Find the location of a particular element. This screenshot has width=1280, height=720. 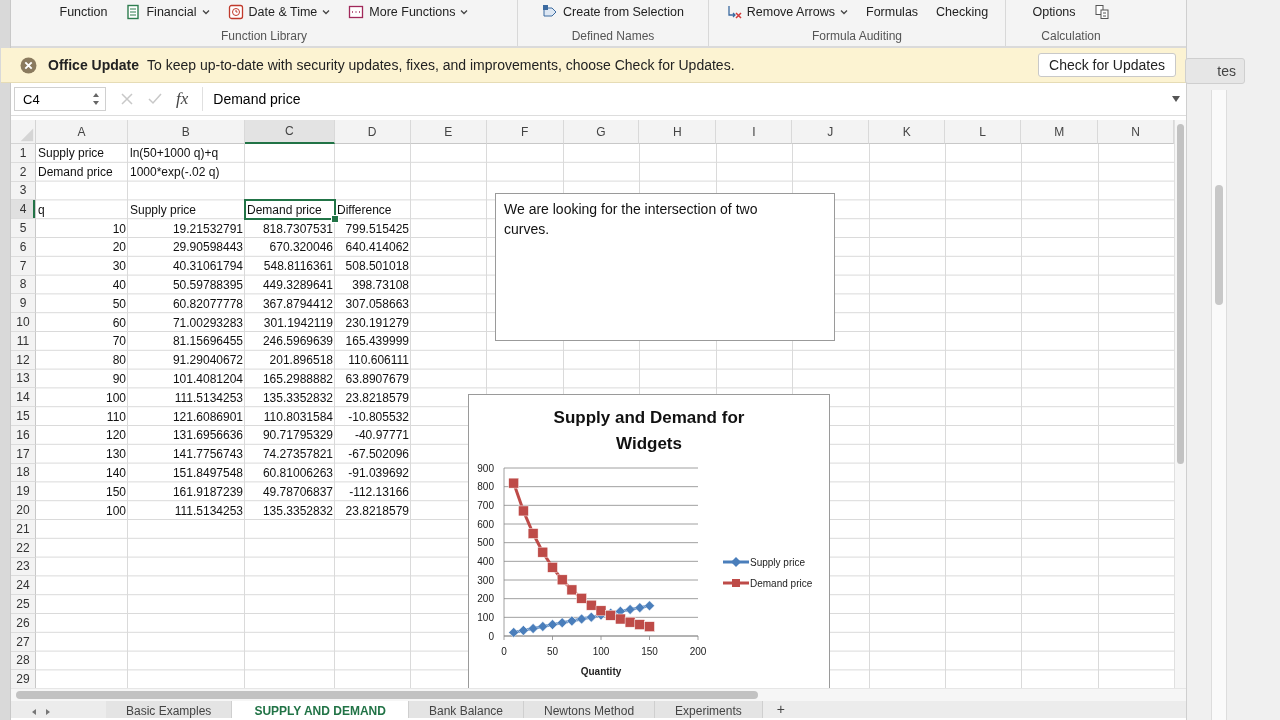

column-header: B is located at coordinates (186, 132).